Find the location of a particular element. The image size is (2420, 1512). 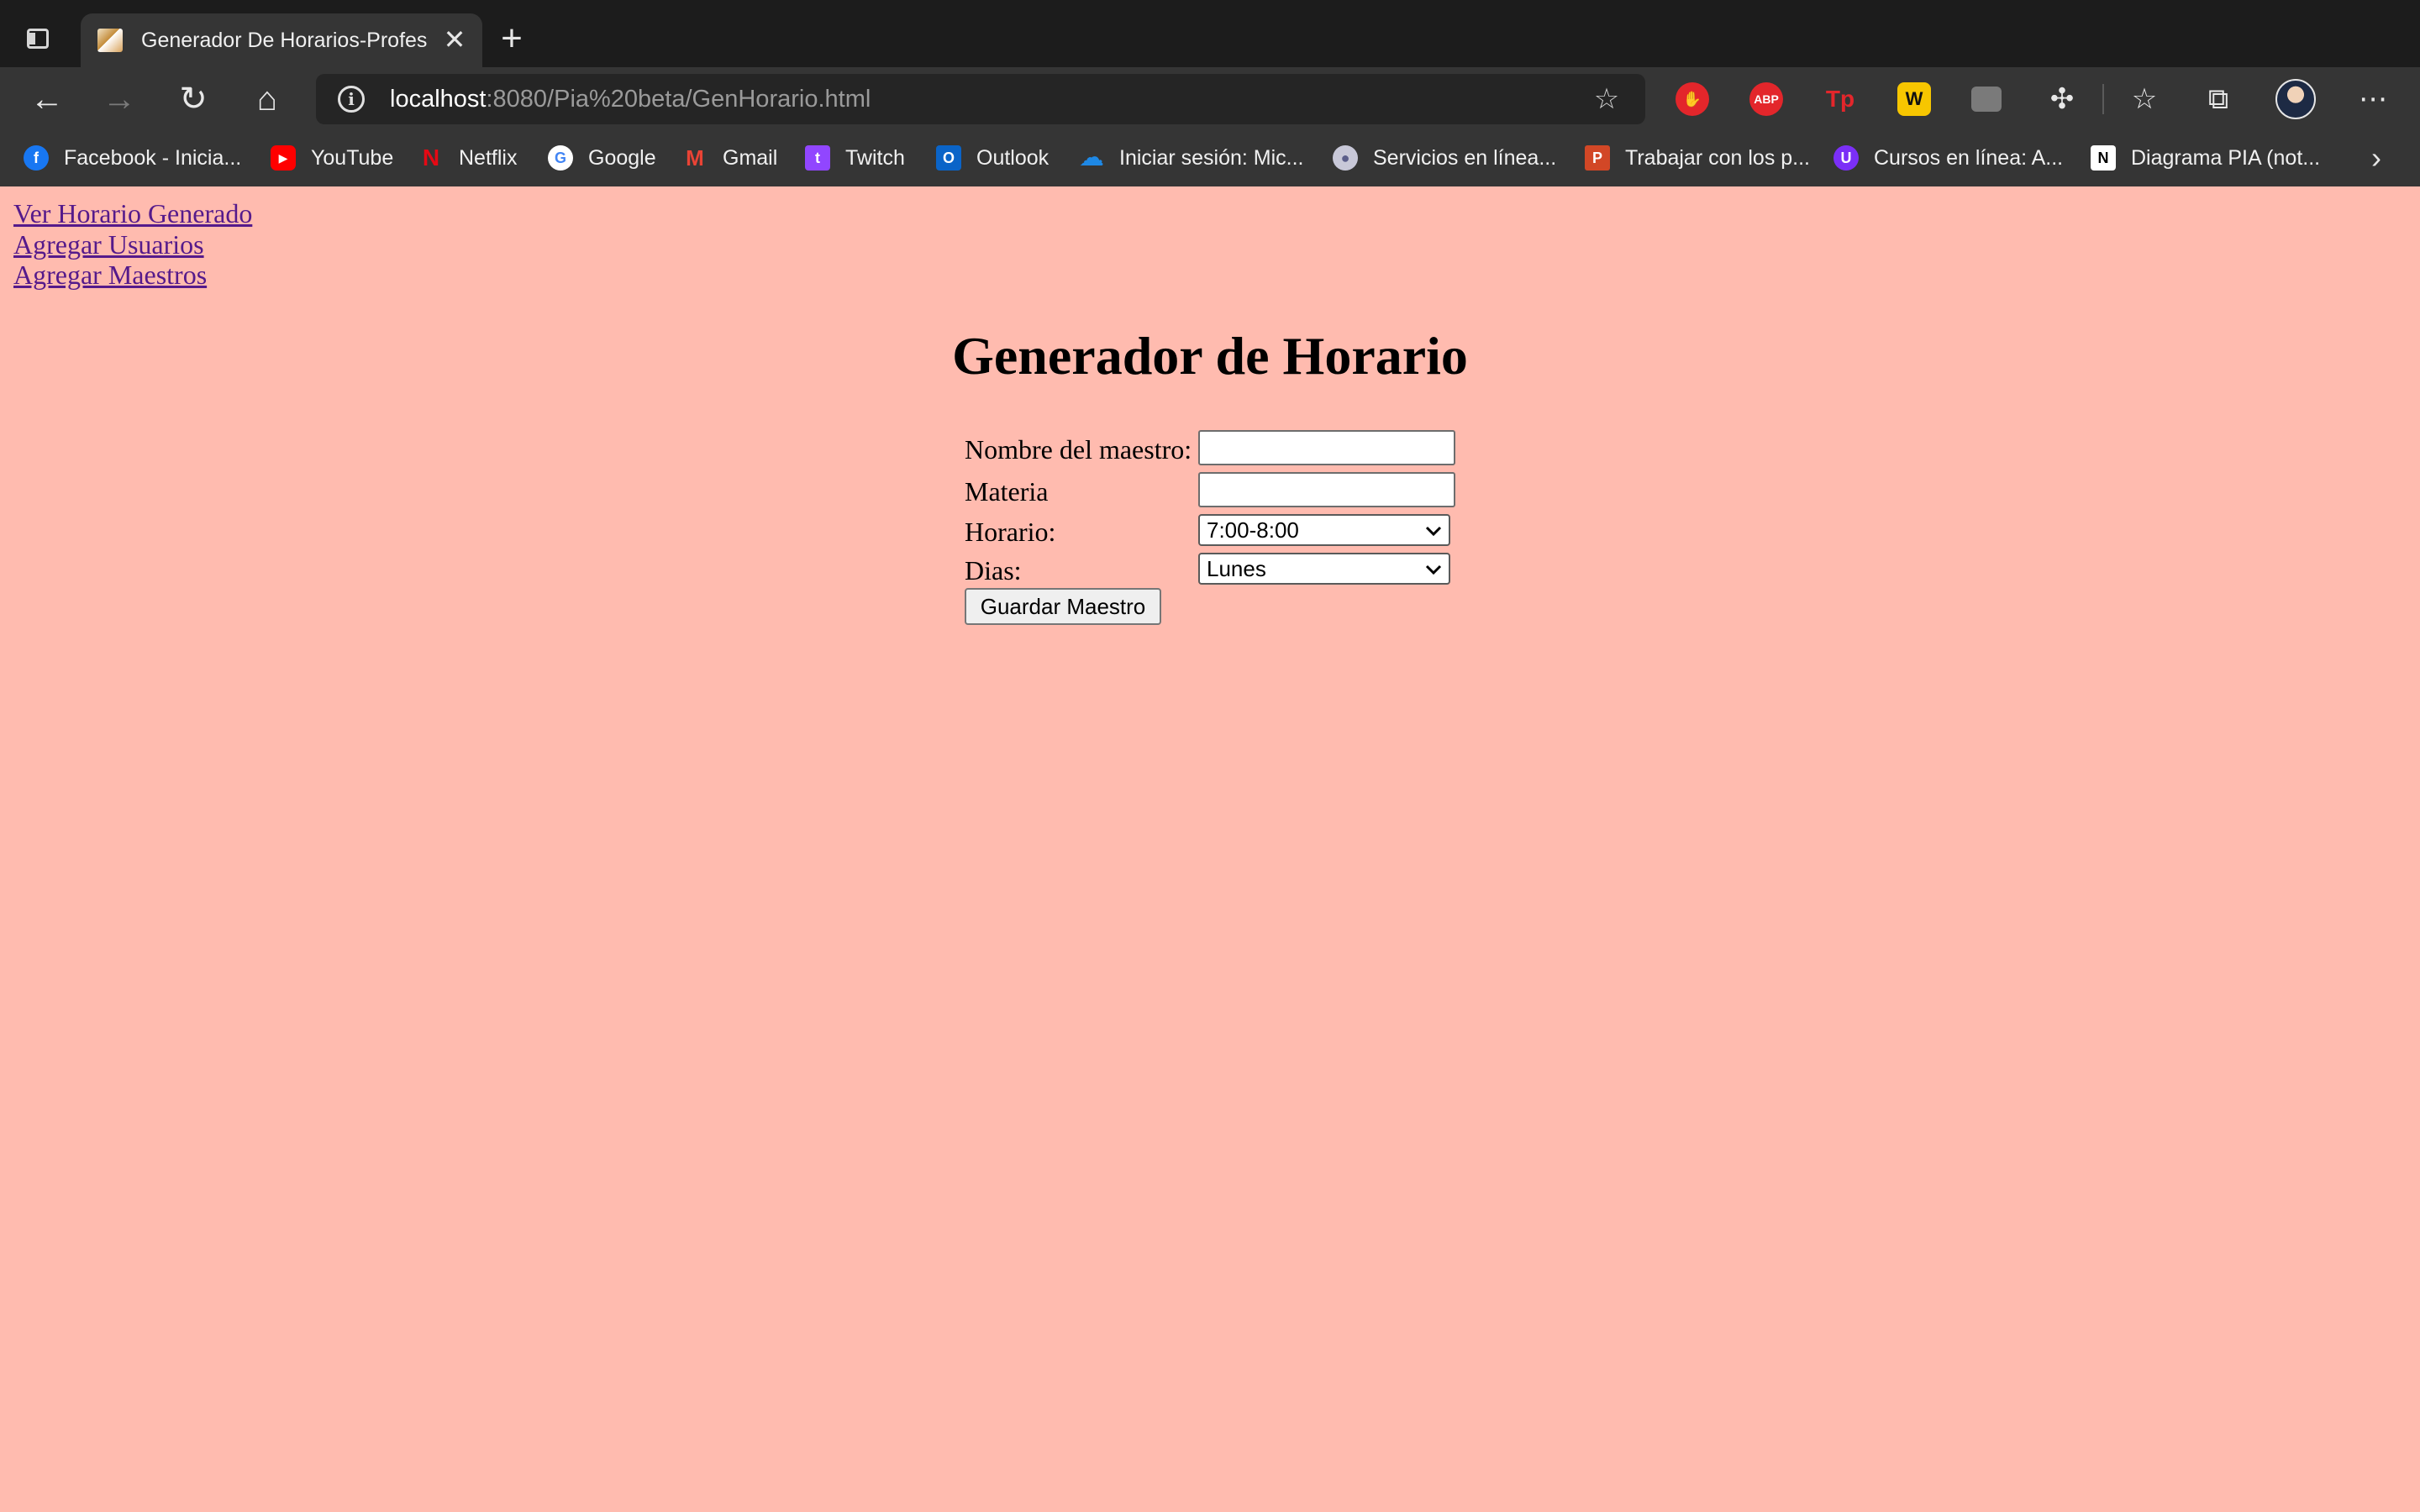

gmail-icon: M is located at coordinates (695, 158).